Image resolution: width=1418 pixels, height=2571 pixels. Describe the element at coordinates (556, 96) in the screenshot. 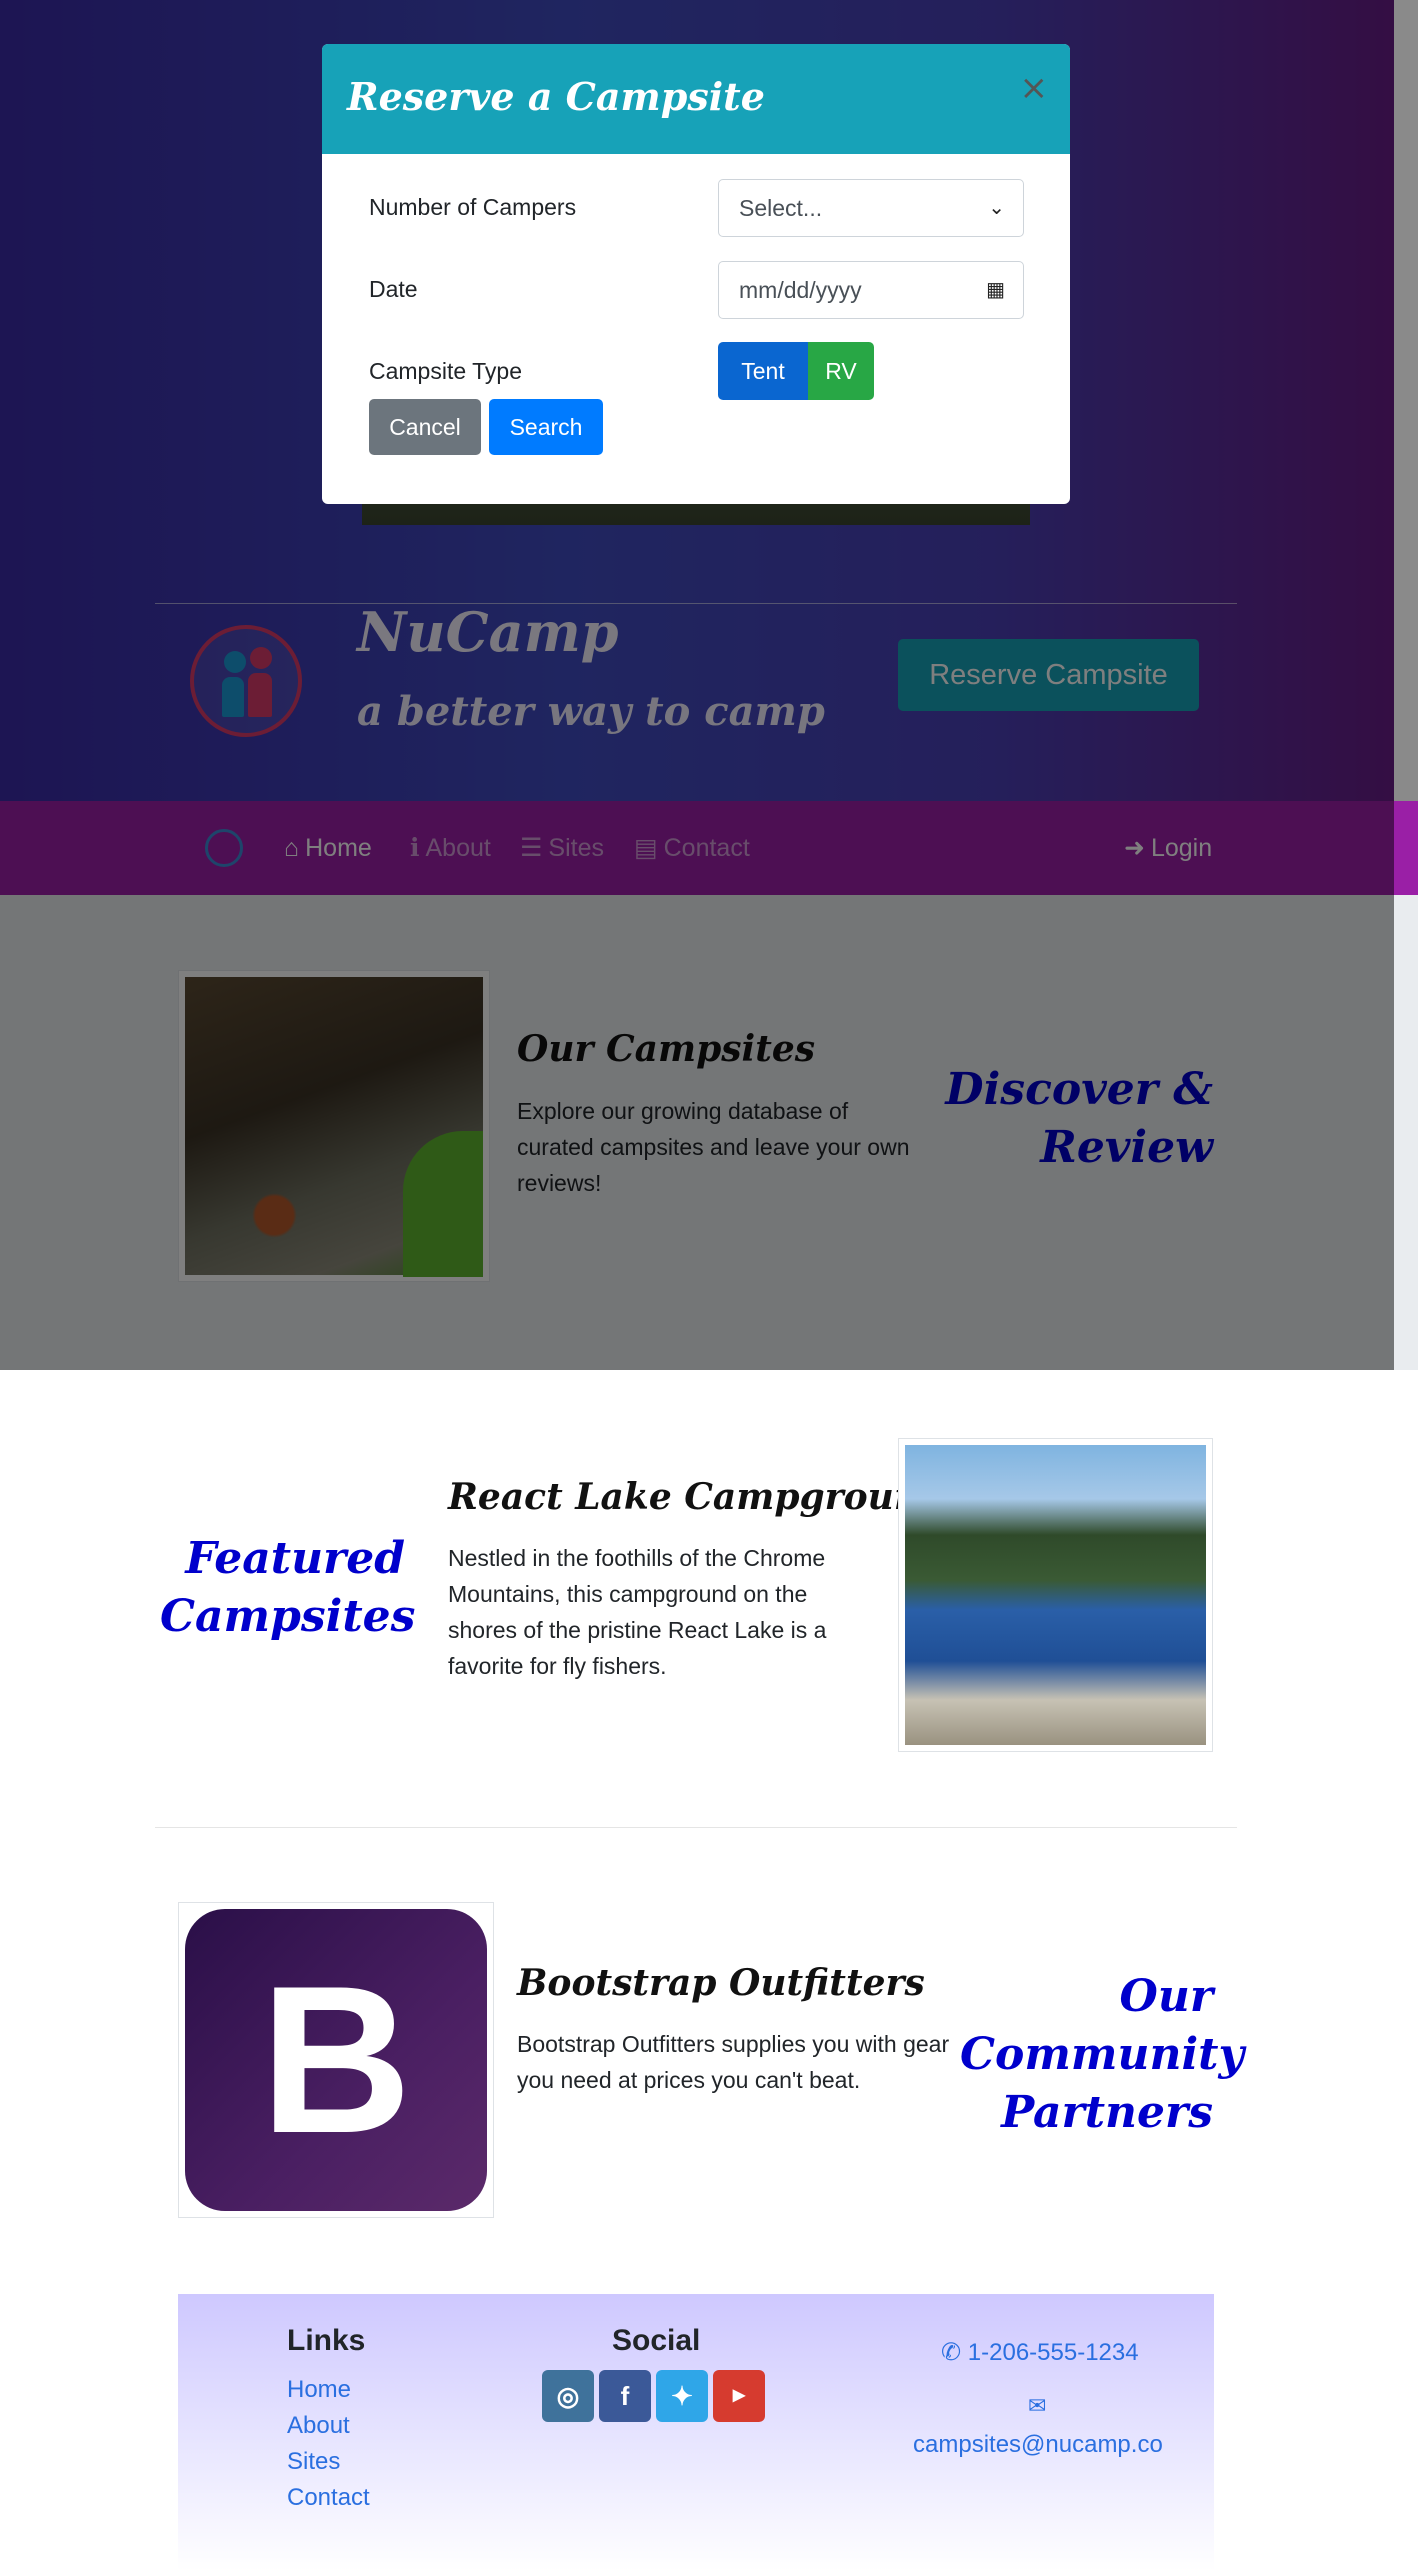

I see `modal-title: Reserve a Campsite` at that location.